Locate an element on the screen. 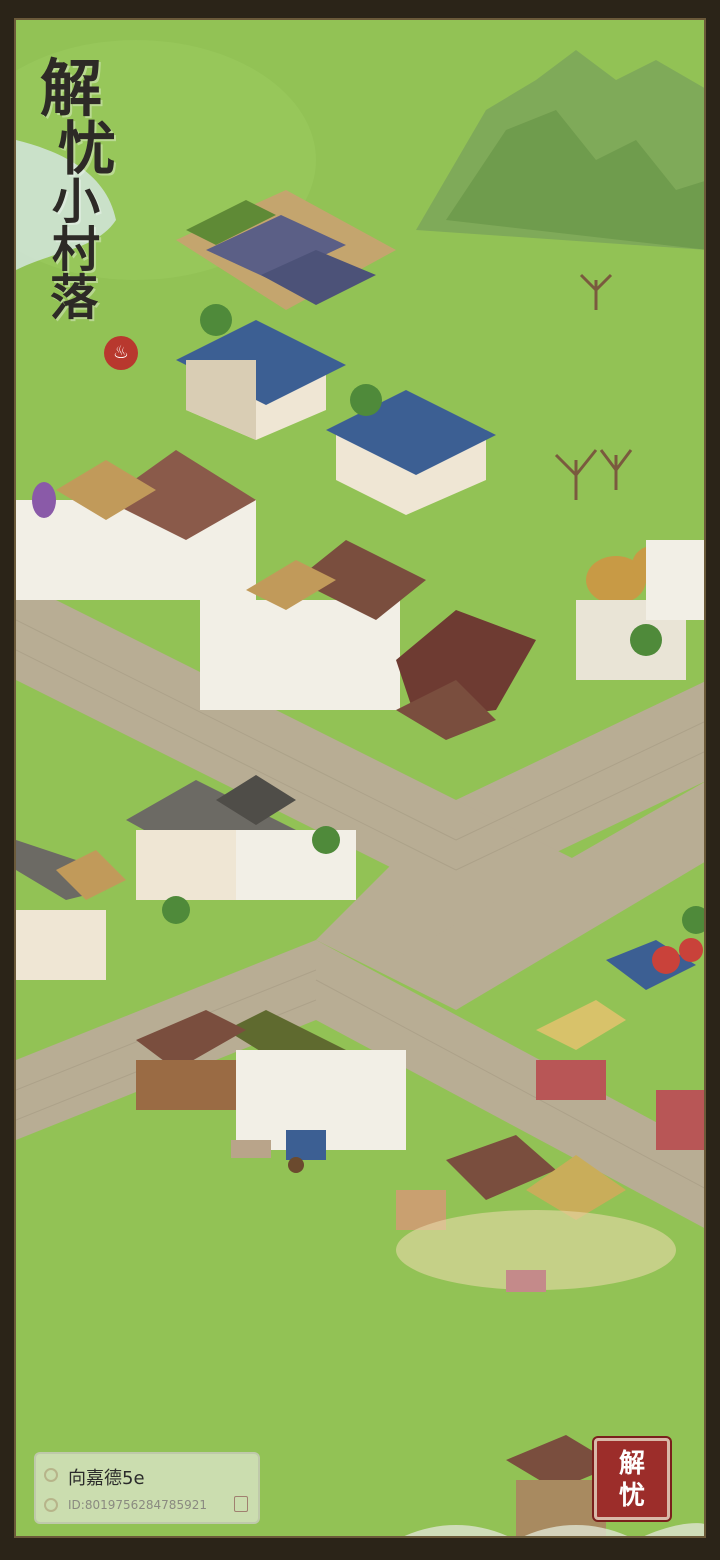  title-char: 解 is located at coordinates (71, 88).